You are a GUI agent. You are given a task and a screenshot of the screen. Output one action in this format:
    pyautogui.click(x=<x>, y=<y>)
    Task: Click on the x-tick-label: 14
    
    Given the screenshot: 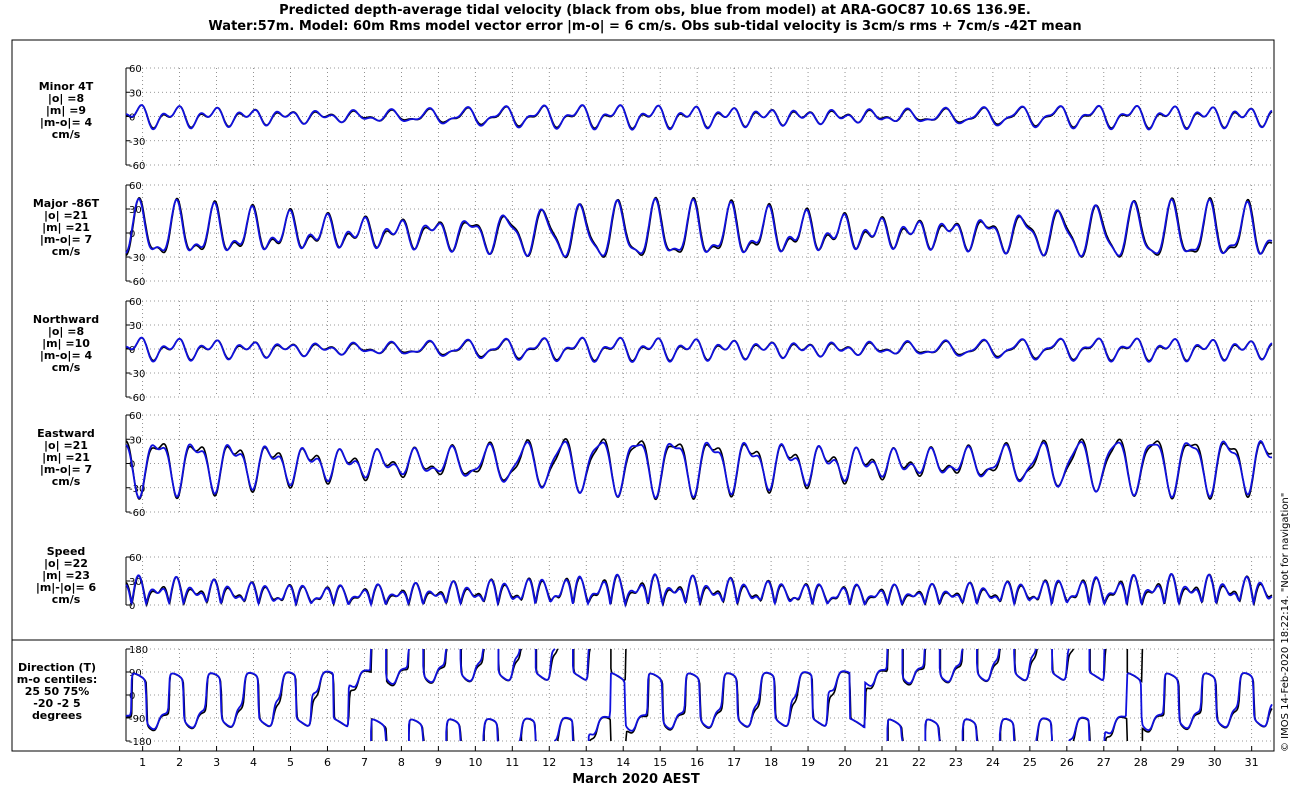 What is the action you would take?
    pyautogui.click(x=623, y=762)
    